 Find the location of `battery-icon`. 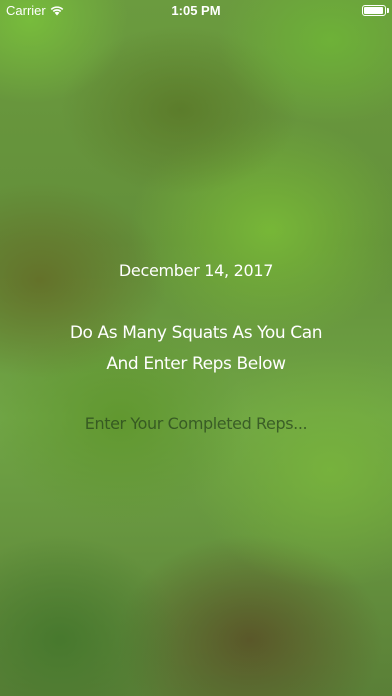

battery-icon is located at coordinates (375, 10).